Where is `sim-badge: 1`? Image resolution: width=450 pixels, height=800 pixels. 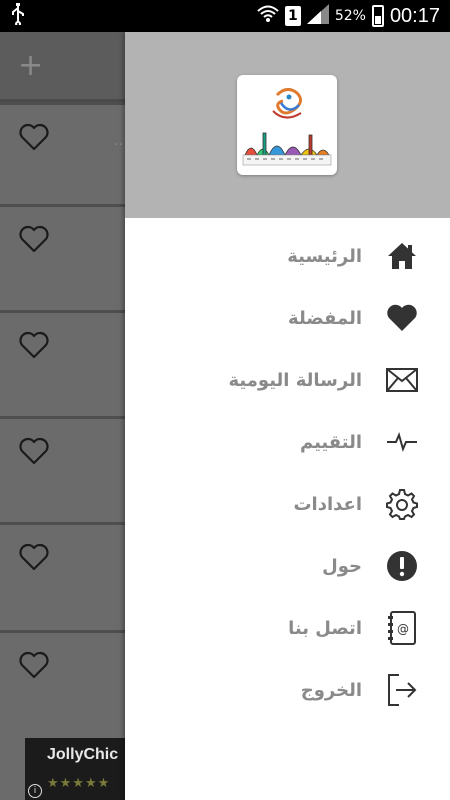
sim-badge: 1 is located at coordinates (292, 16).